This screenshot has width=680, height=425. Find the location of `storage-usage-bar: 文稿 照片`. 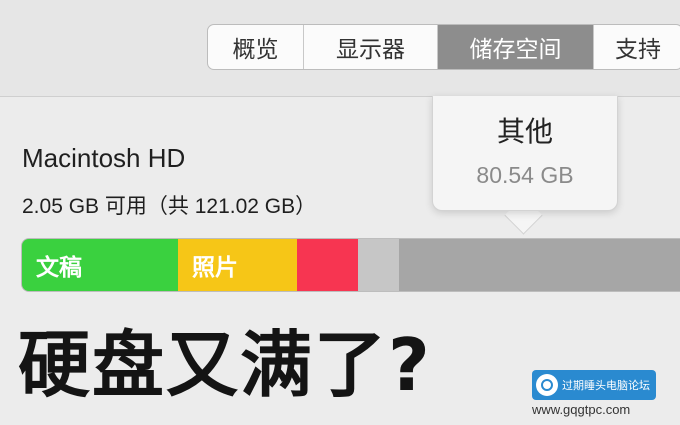

storage-usage-bar: 文稿 照片 is located at coordinates (350, 265).